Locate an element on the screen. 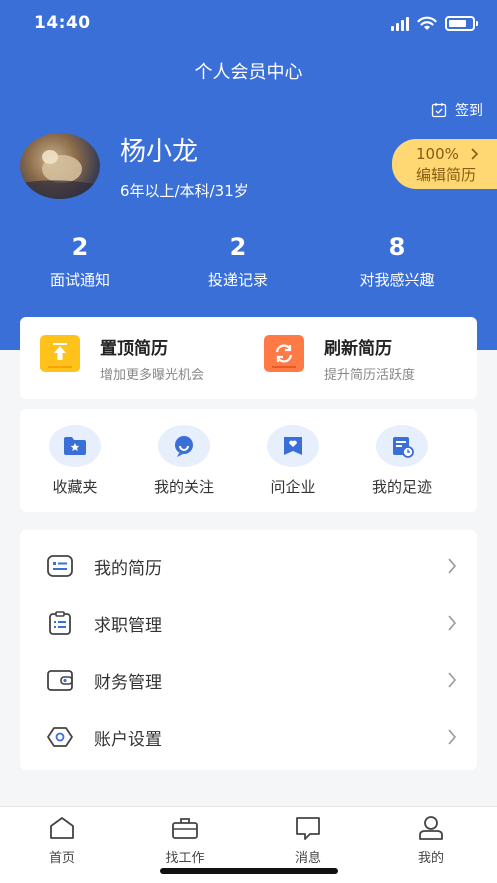 Image resolution: width=497 pixels, height=883 pixels. pin-resume-button: 置顶简历 增加更多曝光机会 is located at coordinates (145, 358).